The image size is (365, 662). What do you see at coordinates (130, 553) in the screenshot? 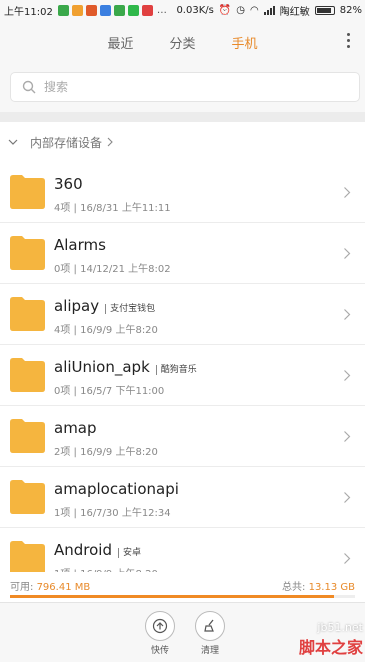
I see `app-tag: 安卓` at bounding box center [130, 553].